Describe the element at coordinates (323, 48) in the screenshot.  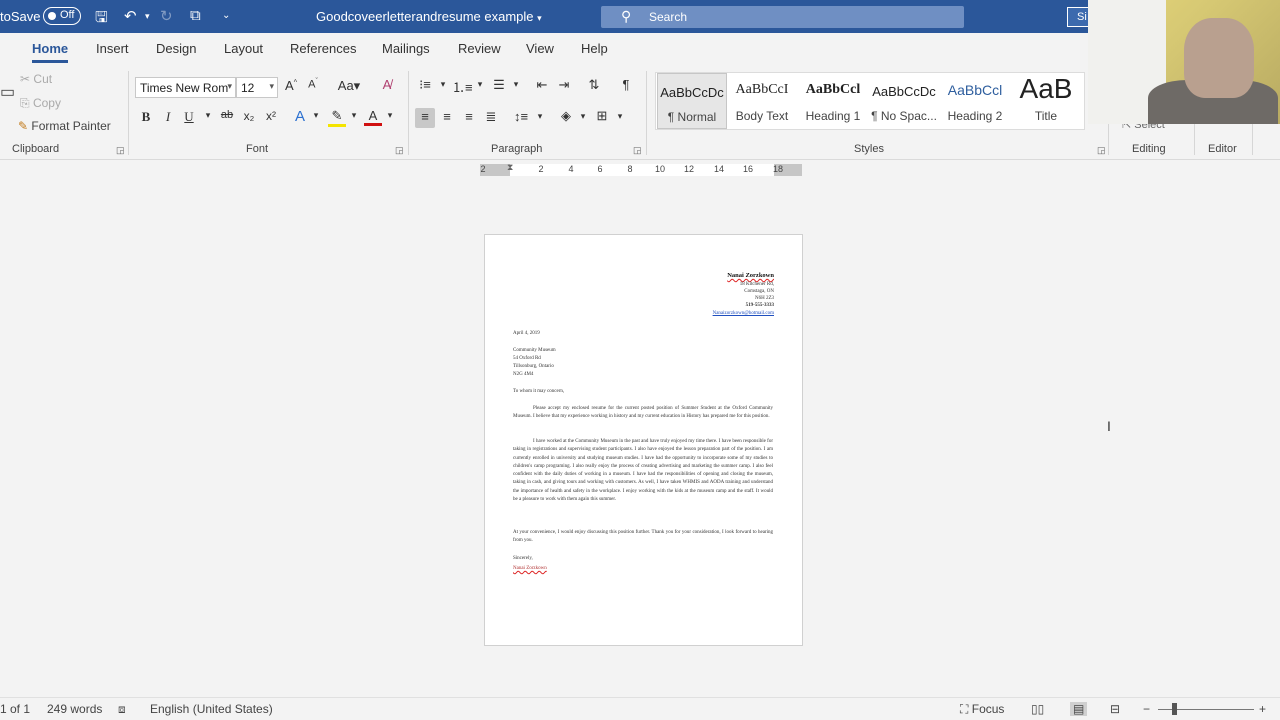
I see `tab-references: References` at that location.